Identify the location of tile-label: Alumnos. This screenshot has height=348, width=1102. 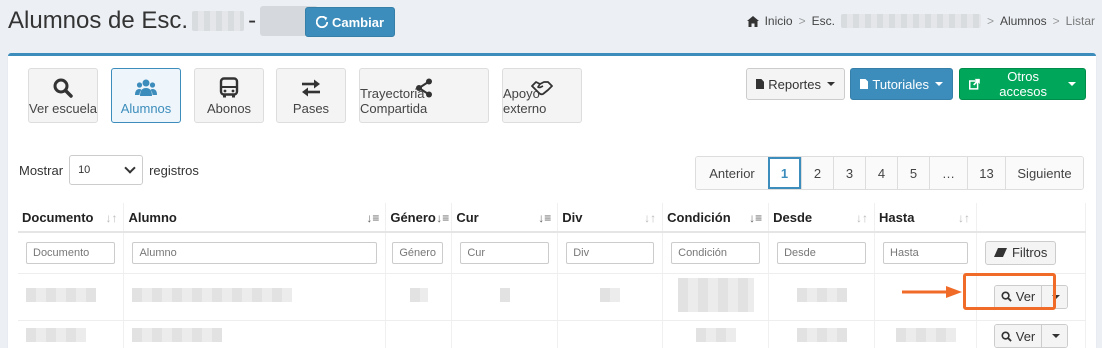
(146, 108).